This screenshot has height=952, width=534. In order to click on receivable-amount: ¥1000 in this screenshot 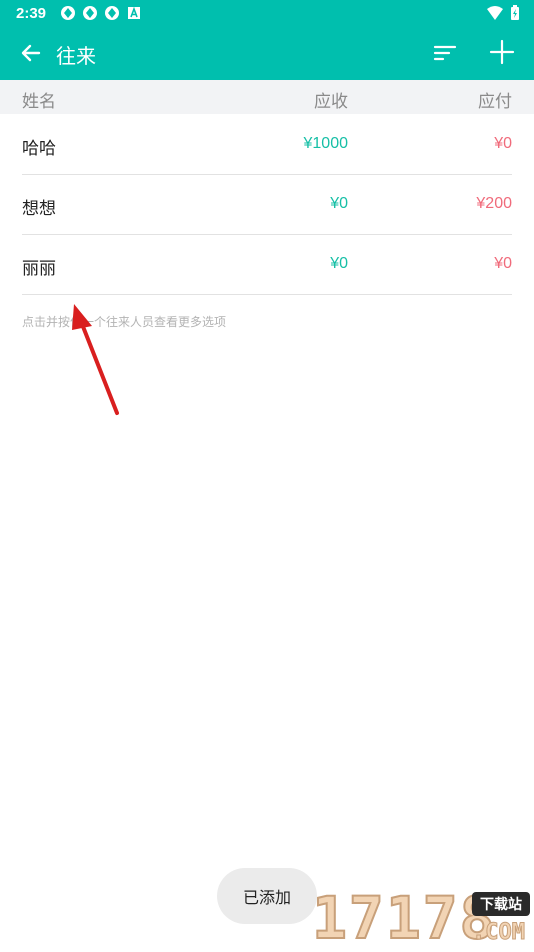, I will do `click(326, 143)`.